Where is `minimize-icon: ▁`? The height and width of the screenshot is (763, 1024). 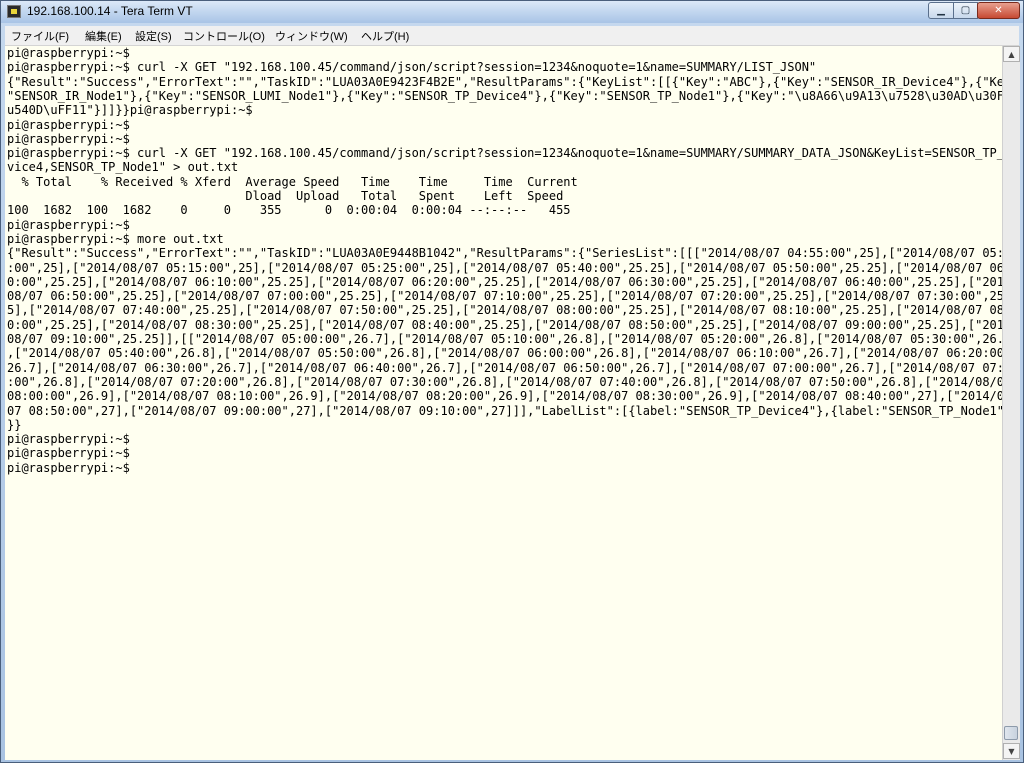
minimize-icon: ▁ is located at coordinates (941, 10).